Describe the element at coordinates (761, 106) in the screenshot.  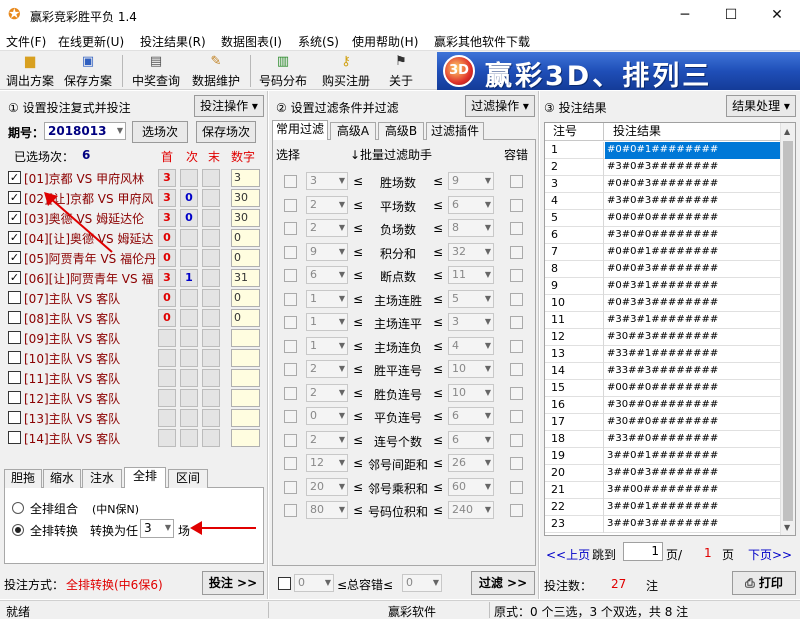
I see `result-process-button: 结果处理 ▾` at that location.